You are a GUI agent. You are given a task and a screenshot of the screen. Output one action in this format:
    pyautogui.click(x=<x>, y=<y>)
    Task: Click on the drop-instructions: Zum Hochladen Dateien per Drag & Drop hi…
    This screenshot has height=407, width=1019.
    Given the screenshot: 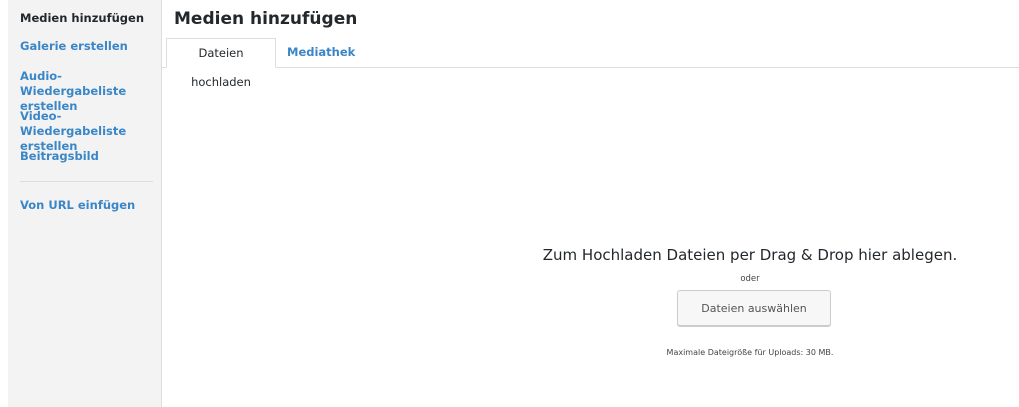 What is the action you would take?
    pyautogui.click(x=750, y=255)
    